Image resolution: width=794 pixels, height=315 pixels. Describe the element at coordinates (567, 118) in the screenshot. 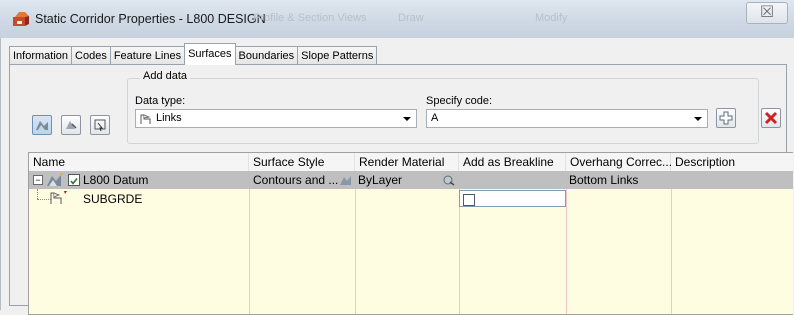

I see `specify-code-dropdown: A` at that location.